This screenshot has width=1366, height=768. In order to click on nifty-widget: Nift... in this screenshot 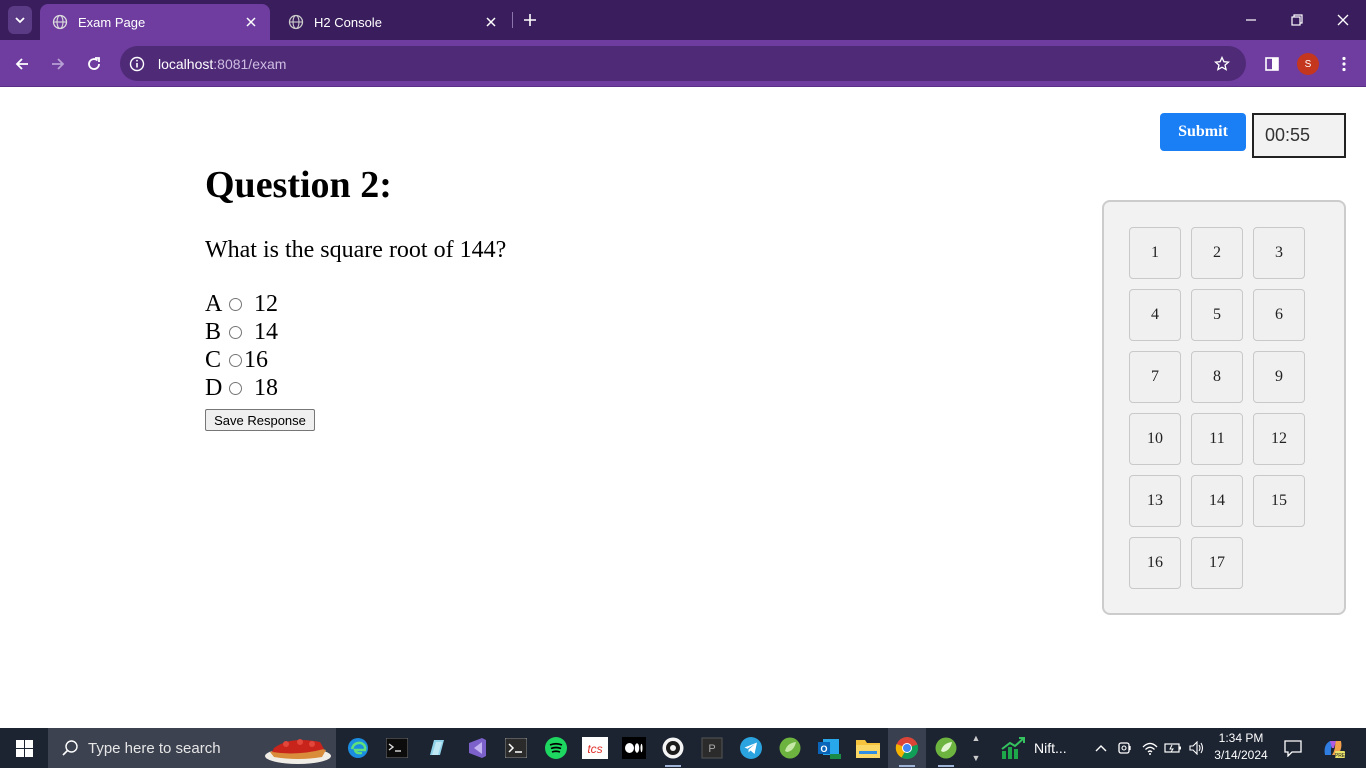, I will do `click(1033, 748)`.